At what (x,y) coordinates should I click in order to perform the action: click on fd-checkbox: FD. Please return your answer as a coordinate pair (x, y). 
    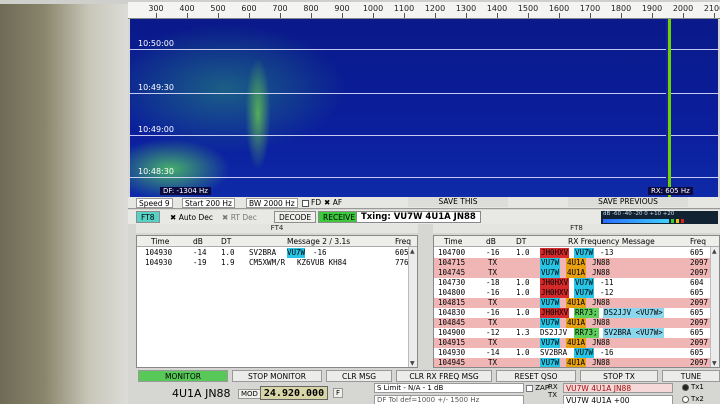
    Looking at the image, I should click on (311, 202).